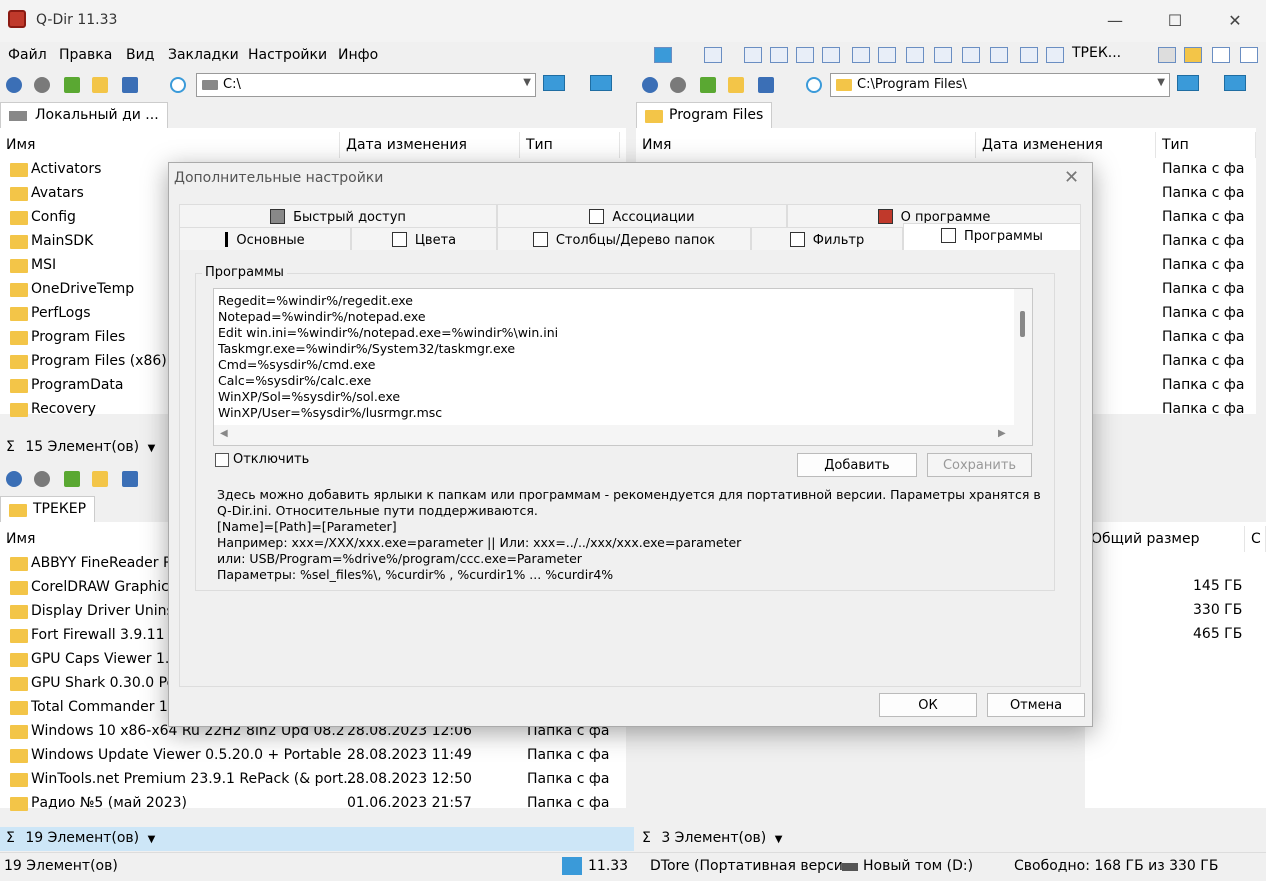  I want to click on window-icon, so click(1249, 55).